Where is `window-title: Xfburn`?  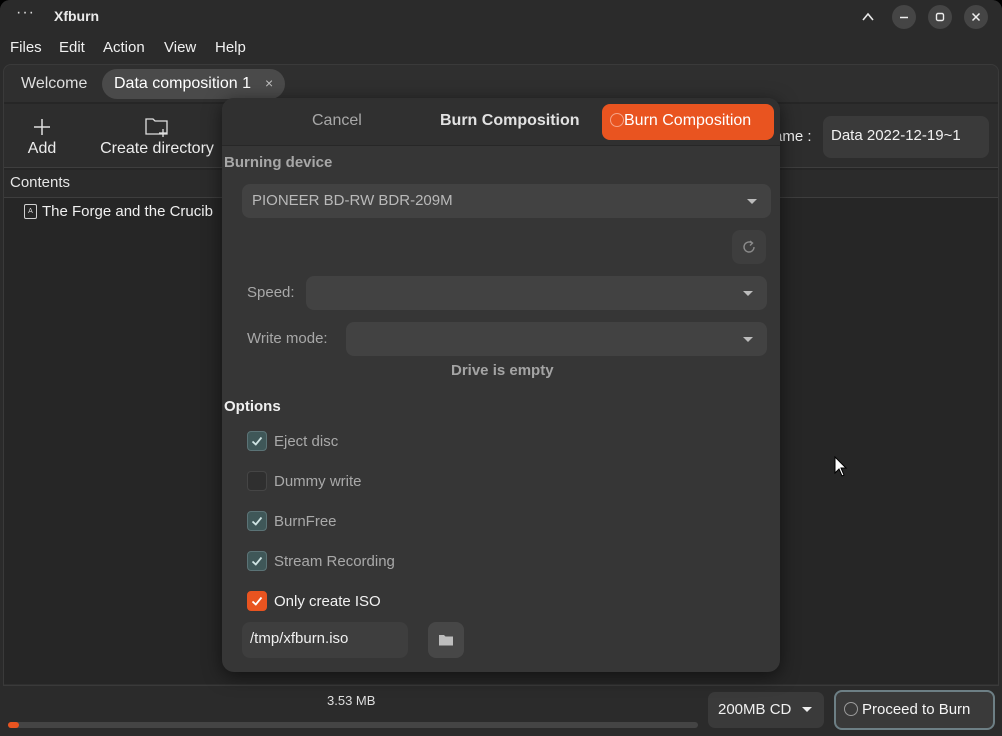
window-title: Xfburn is located at coordinates (77, 16).